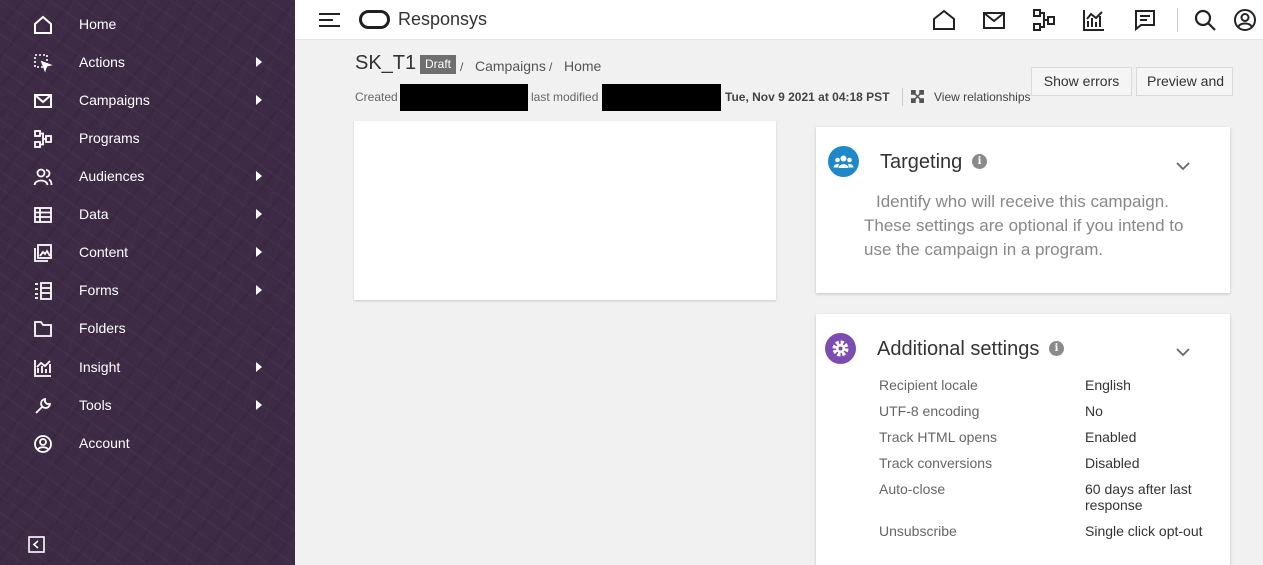 The image size is (1263, 565). I want to click on top-bar: Responsys, so click(779, 20).